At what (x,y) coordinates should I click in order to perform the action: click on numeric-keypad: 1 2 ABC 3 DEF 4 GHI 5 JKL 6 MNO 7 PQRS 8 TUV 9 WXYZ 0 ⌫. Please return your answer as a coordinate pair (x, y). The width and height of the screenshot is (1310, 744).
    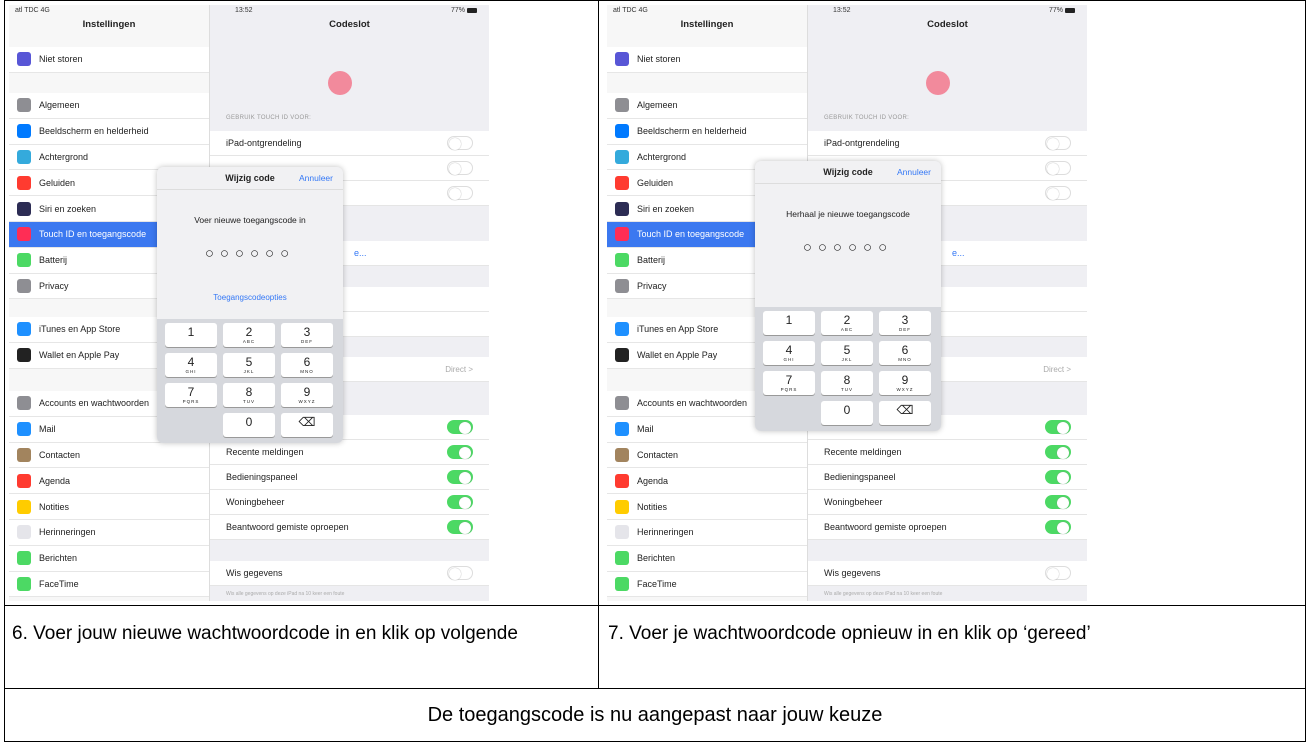
    Looking at the image, I should click on (848, 369).